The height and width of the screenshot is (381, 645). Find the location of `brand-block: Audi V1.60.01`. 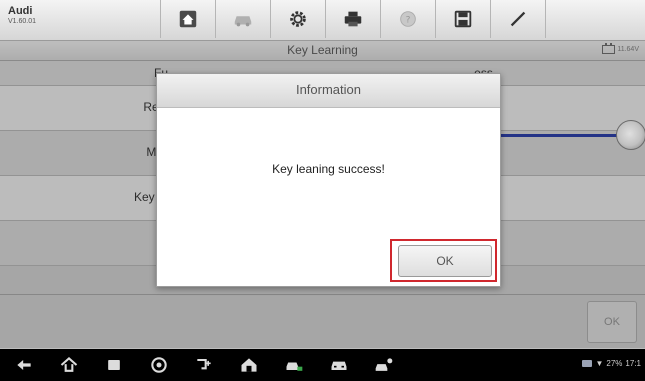

brand-block: Audi V1.60.01 is located at coordinates (22, 15).